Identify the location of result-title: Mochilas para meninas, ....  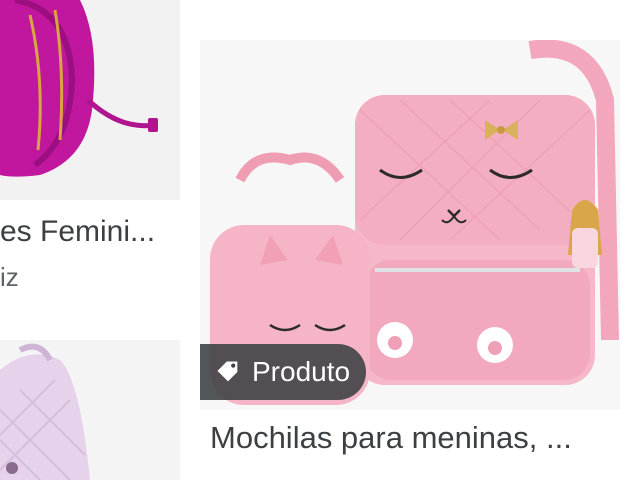
(410, 438).